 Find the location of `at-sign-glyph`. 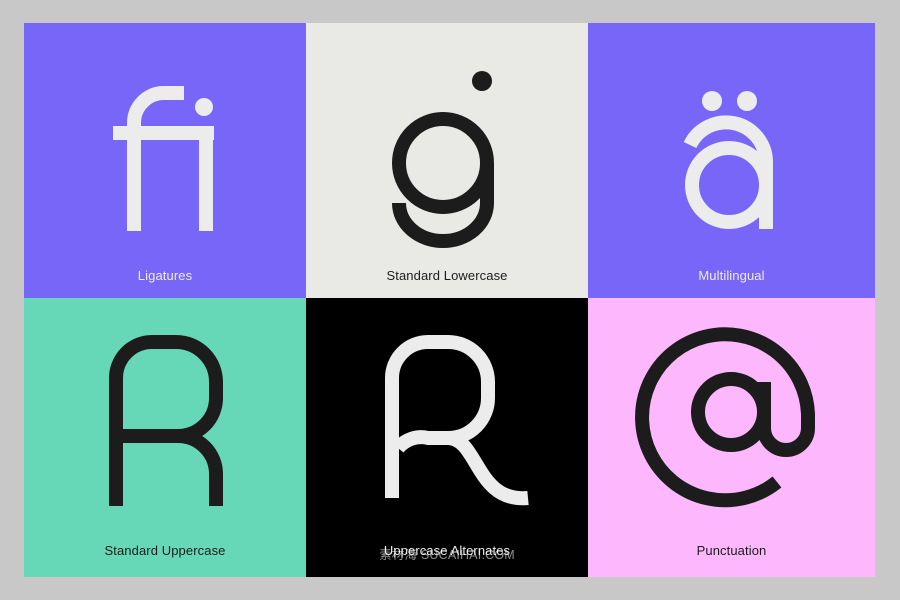

at-sign-glyph is located at coordinates (725, 417).